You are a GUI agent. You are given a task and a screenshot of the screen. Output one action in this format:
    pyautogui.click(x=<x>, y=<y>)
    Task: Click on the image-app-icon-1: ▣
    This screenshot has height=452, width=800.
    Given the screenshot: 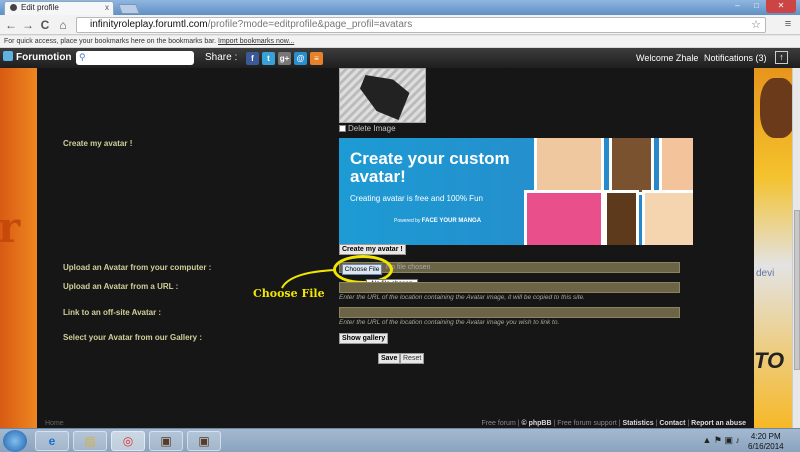 What is the action you would take?
    pyautogui.click(x=166, y=441)
    